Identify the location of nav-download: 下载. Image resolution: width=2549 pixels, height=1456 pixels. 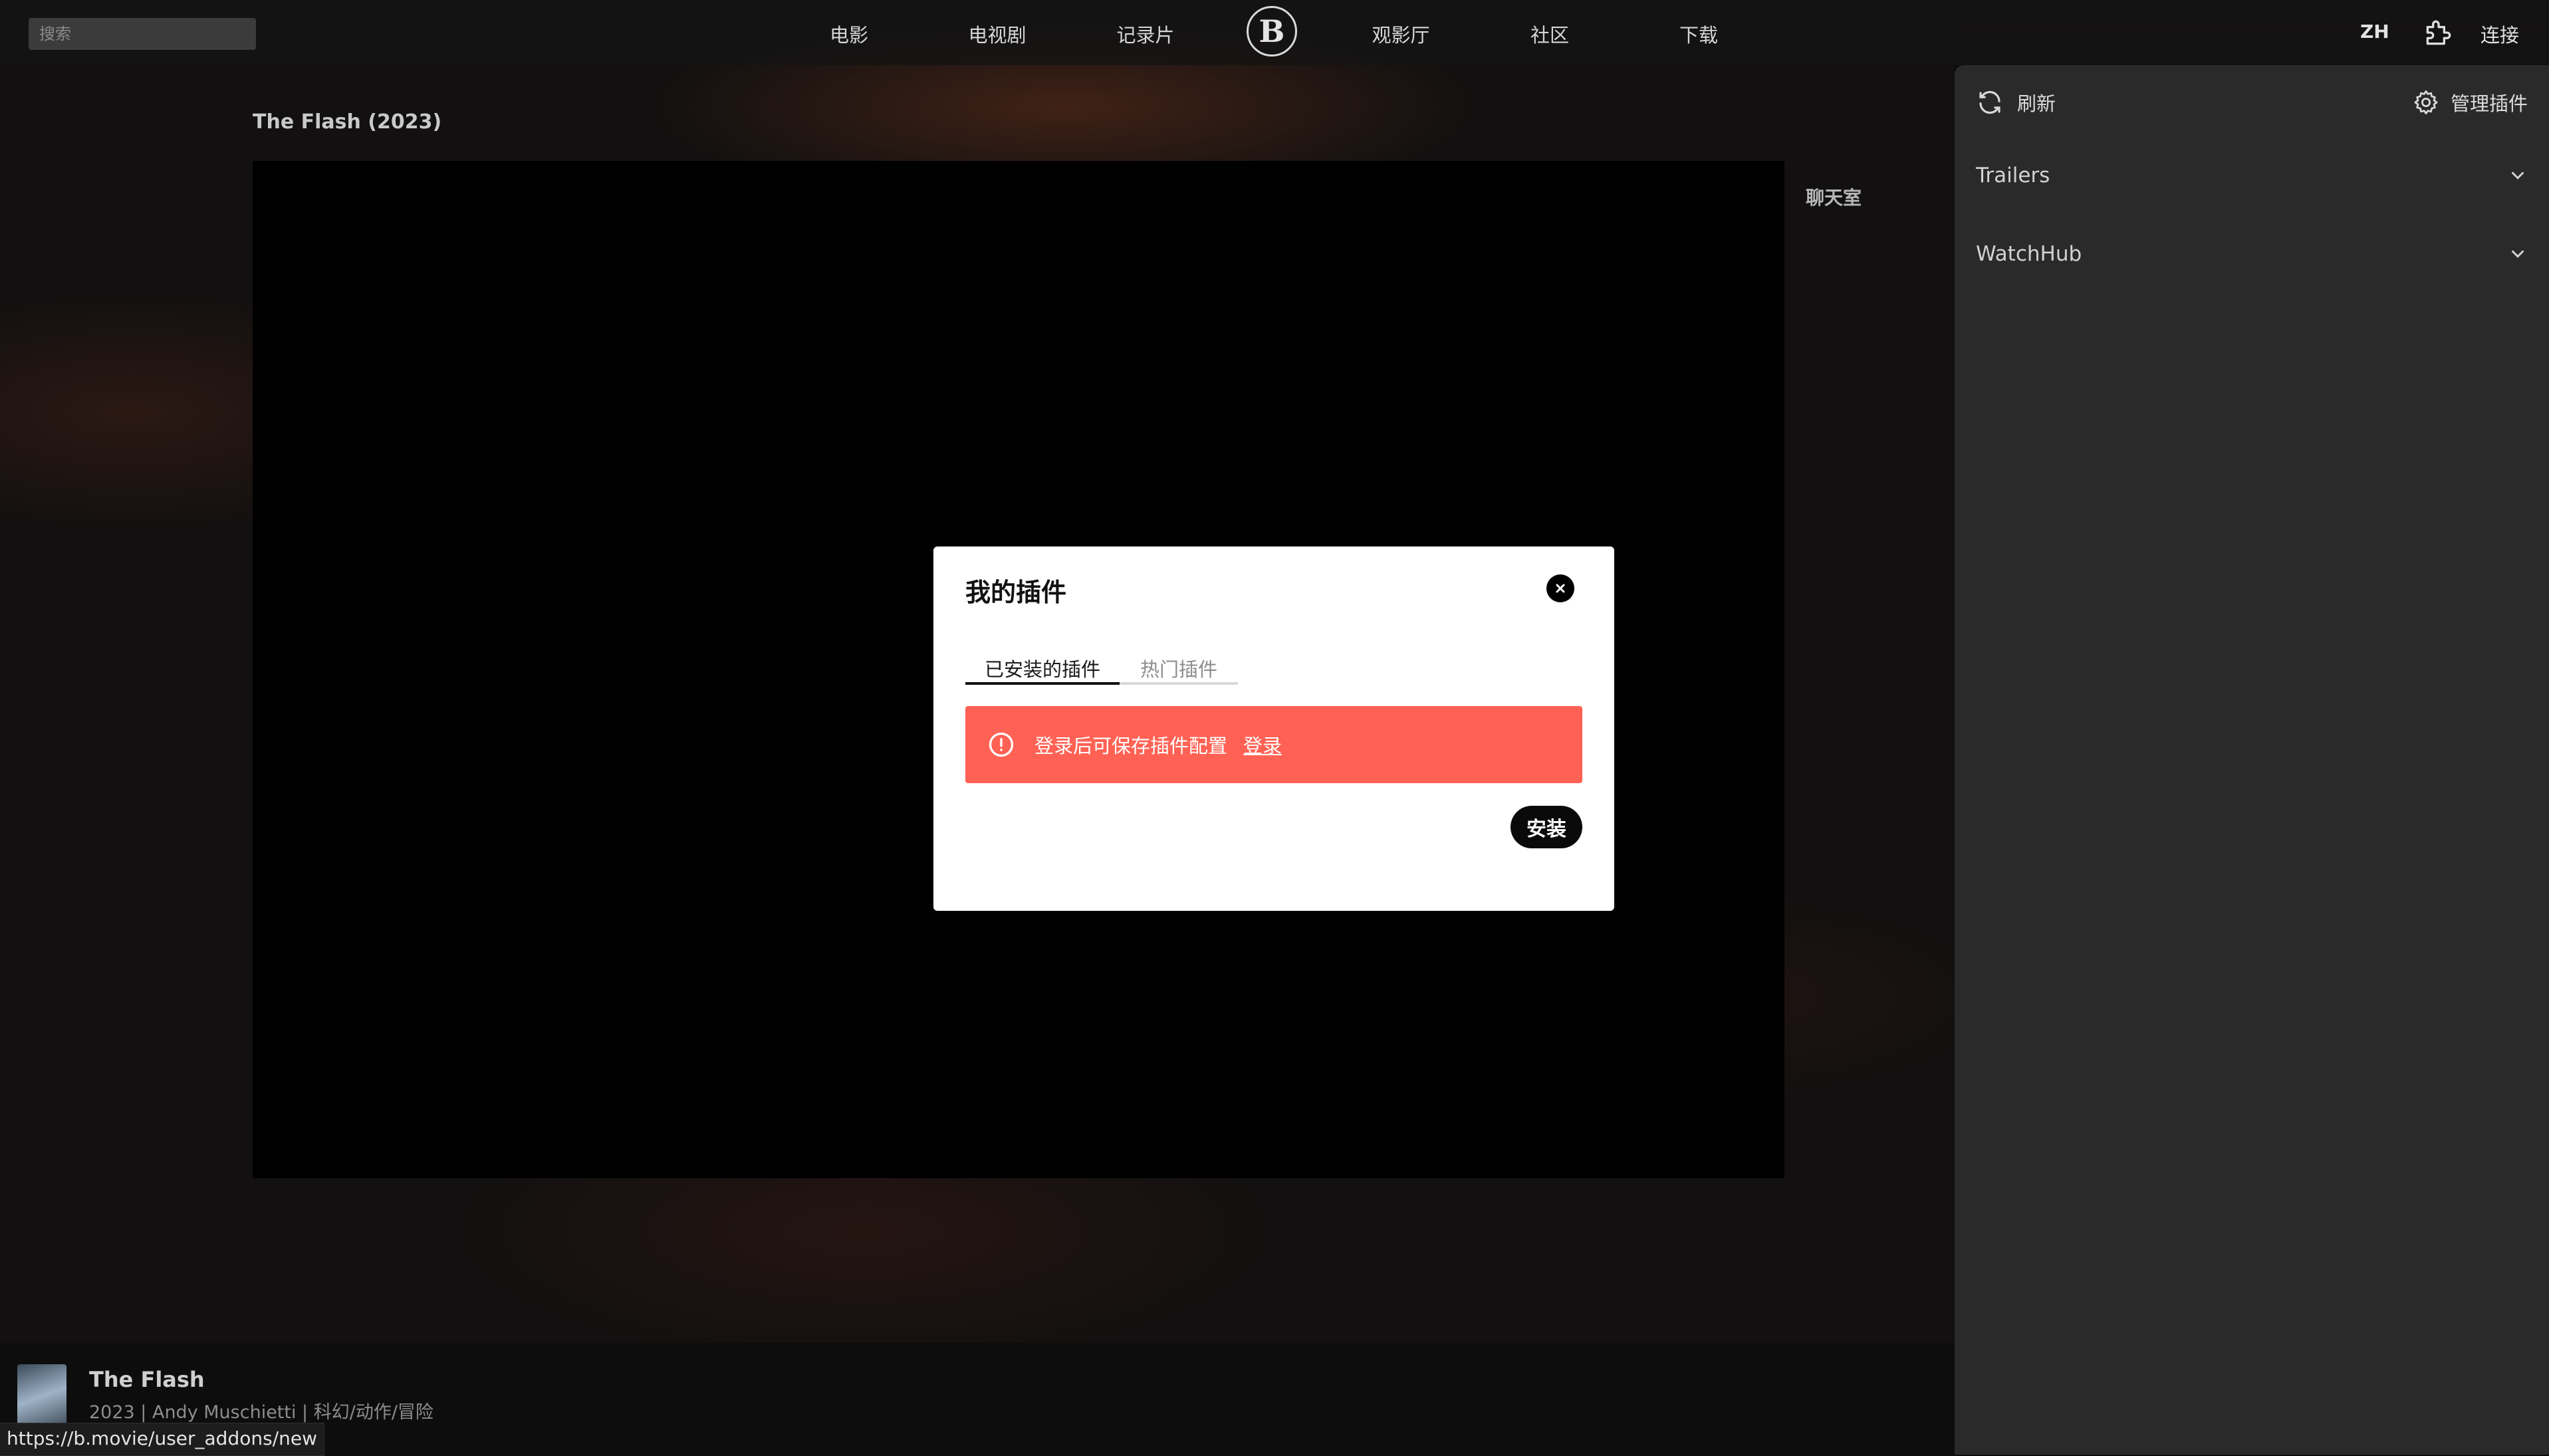
(1698, 34).